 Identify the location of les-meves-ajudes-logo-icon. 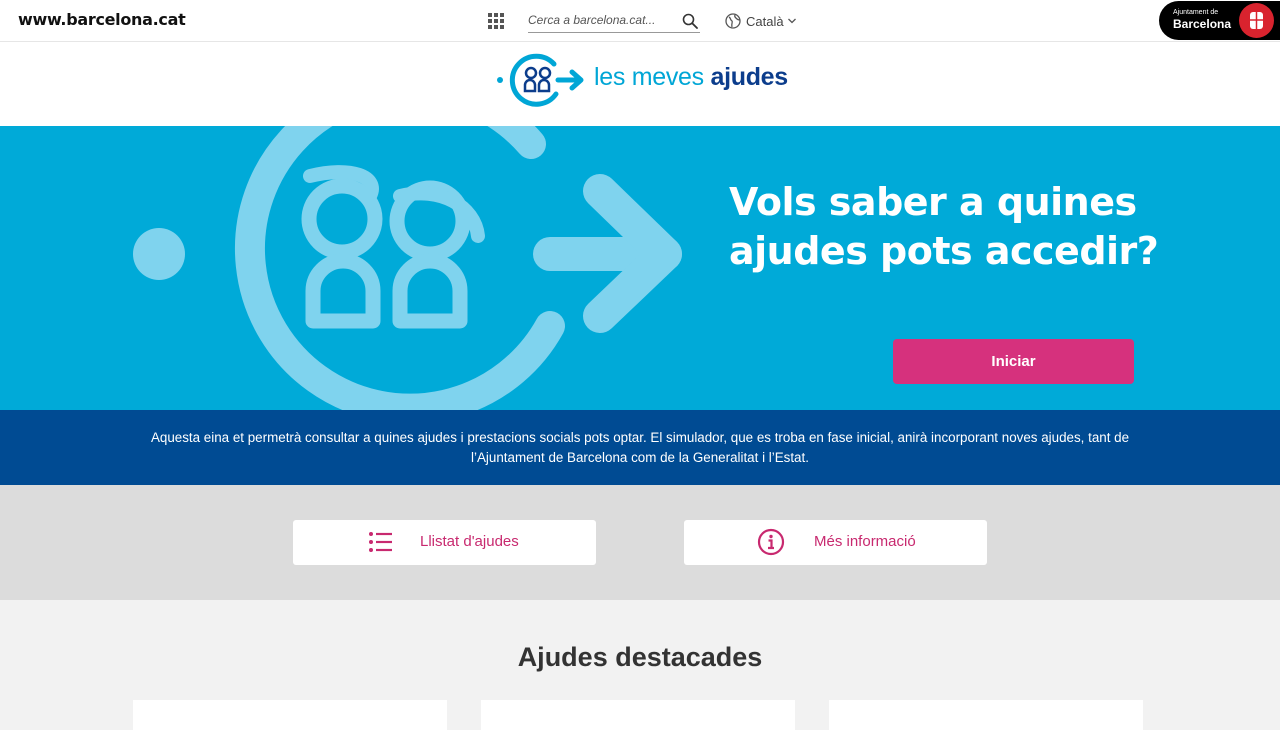
(542, 79).